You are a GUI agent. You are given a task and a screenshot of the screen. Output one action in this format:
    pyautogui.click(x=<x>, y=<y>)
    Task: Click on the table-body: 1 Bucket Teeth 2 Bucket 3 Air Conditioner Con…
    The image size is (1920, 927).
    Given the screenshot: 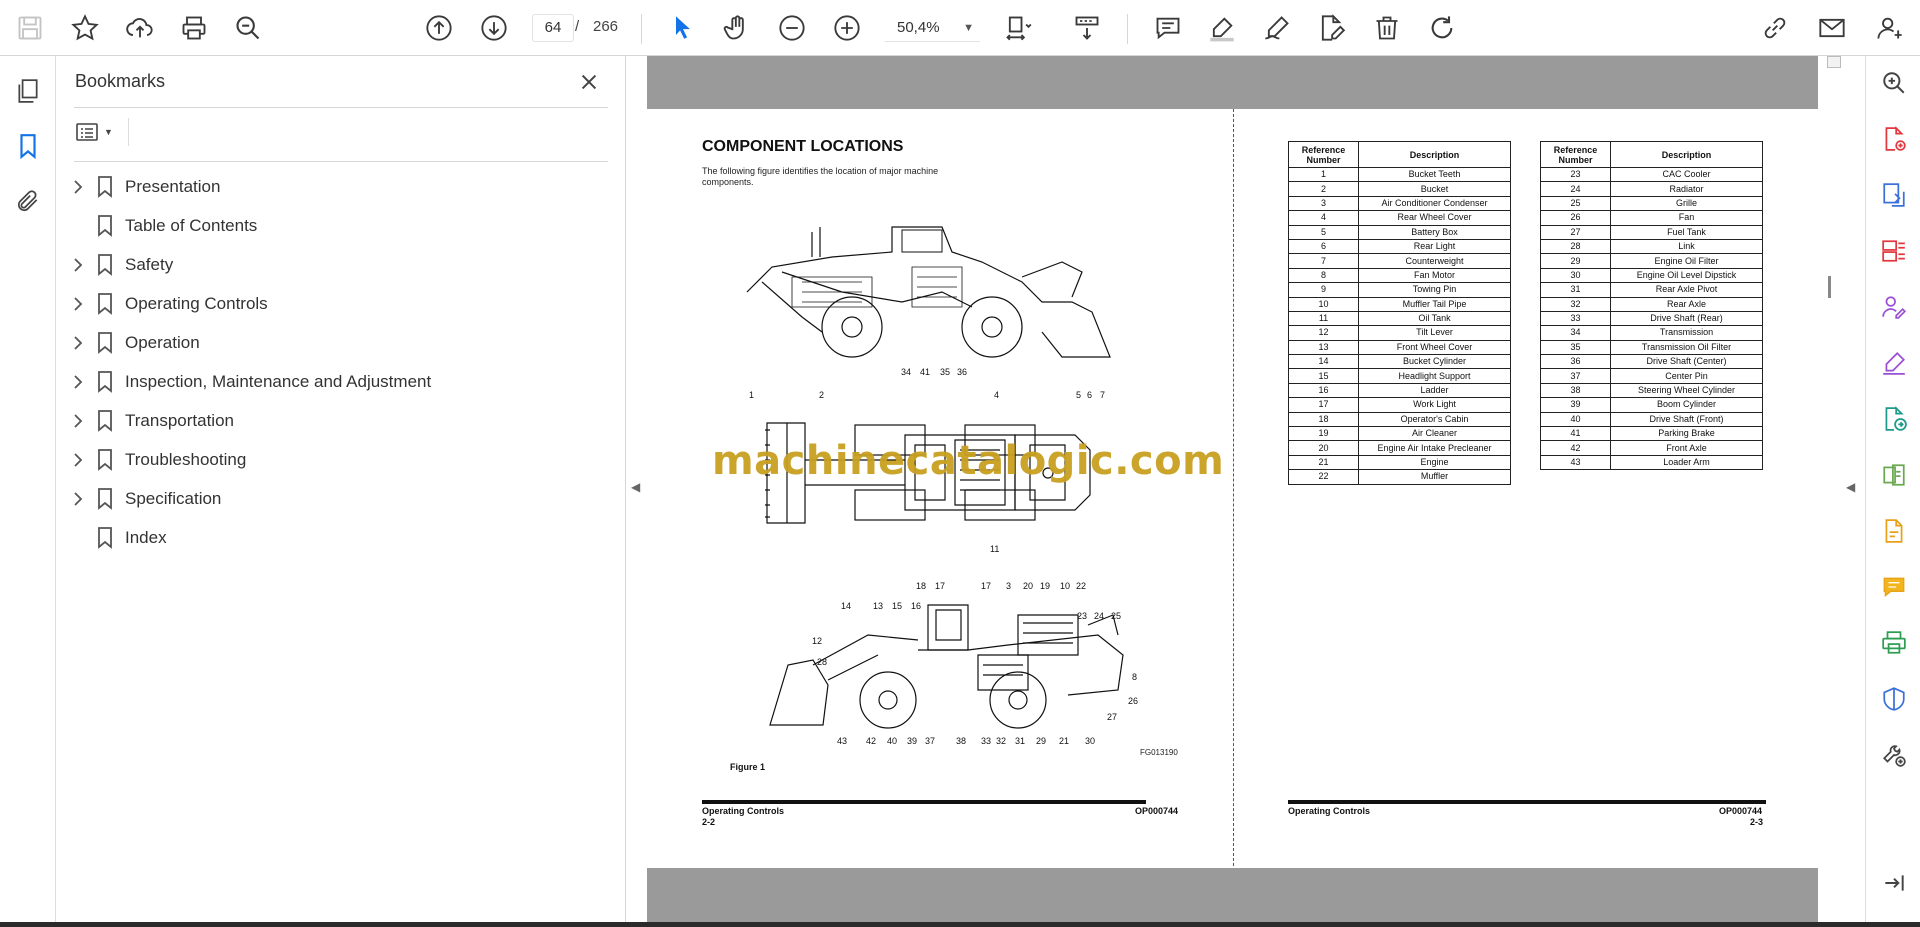 What is the action you would take?
    pyautogui.click(x=1399, y=325)
    